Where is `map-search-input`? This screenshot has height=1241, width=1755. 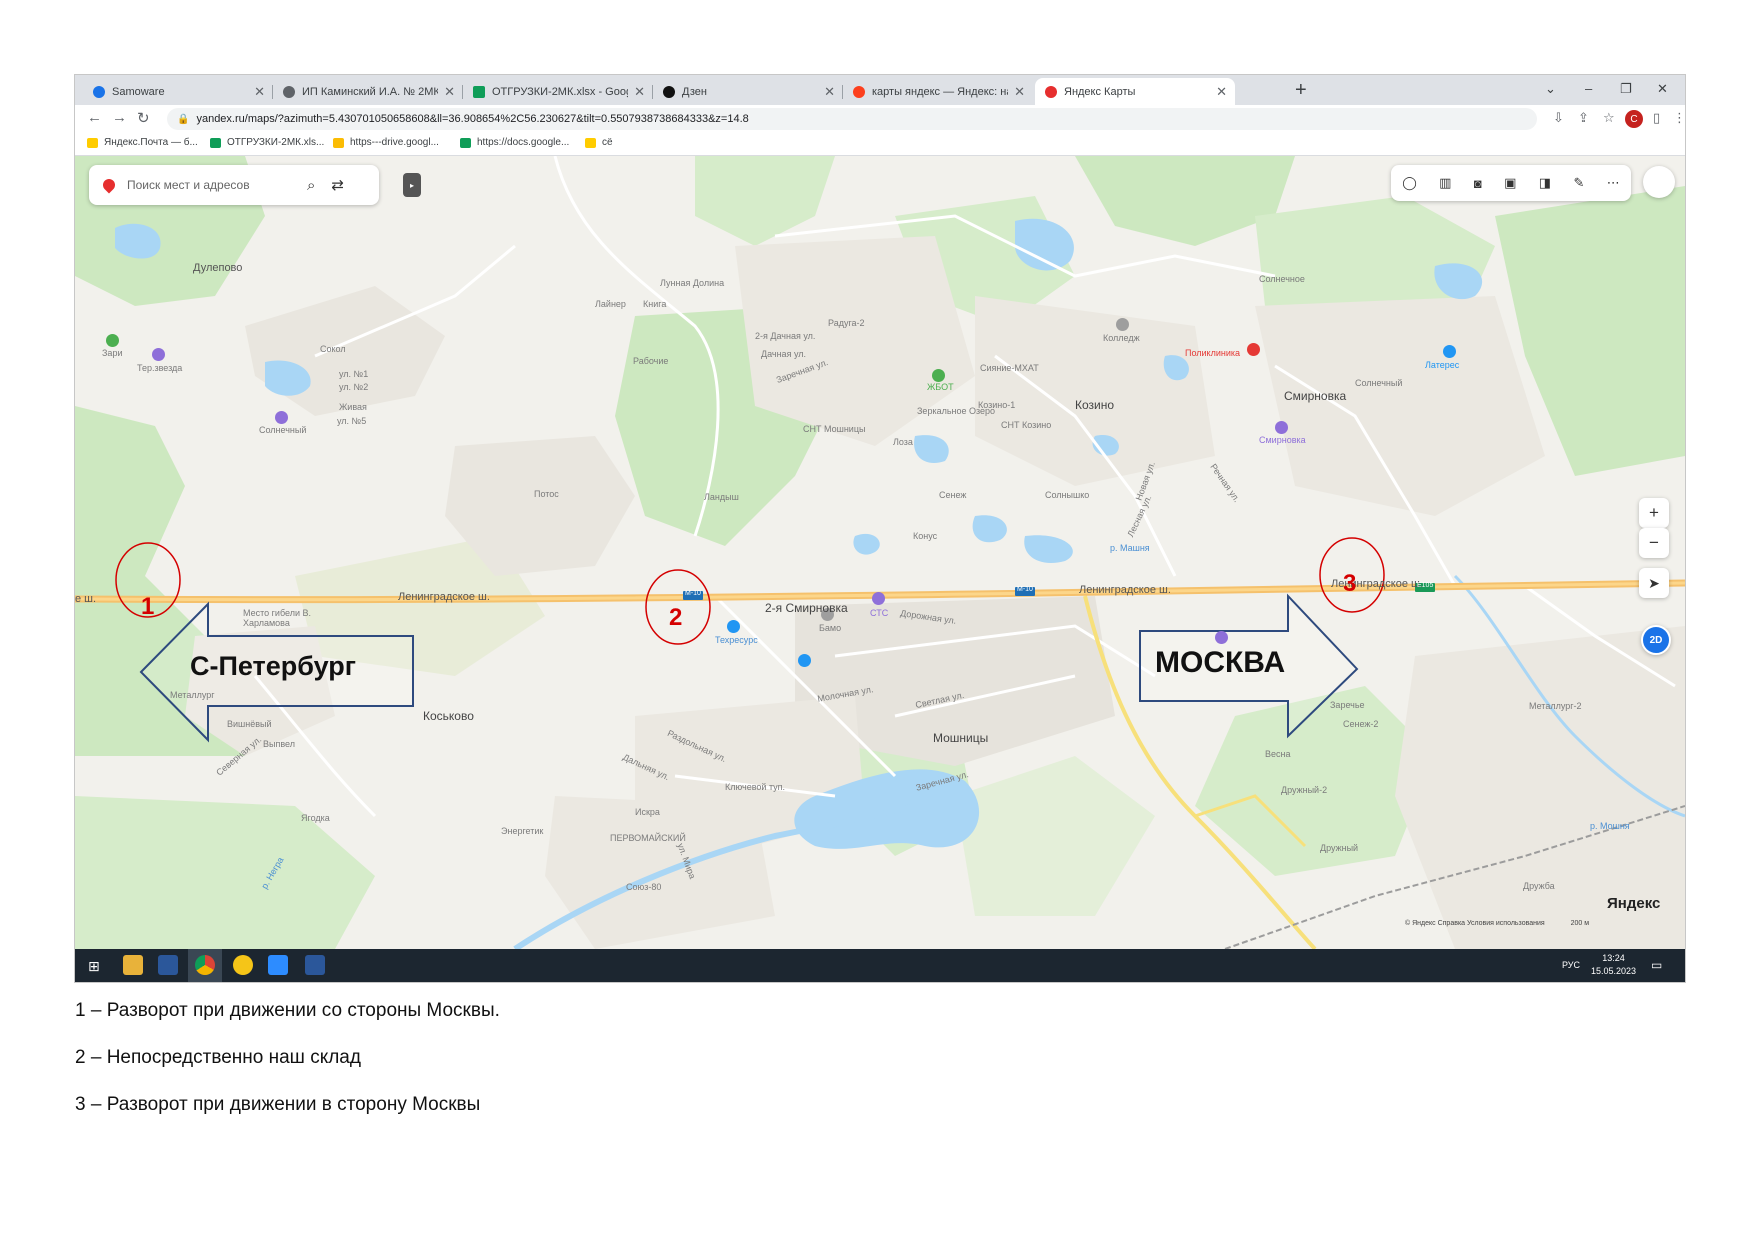
map-search-input is located at coordinates (212, 185).